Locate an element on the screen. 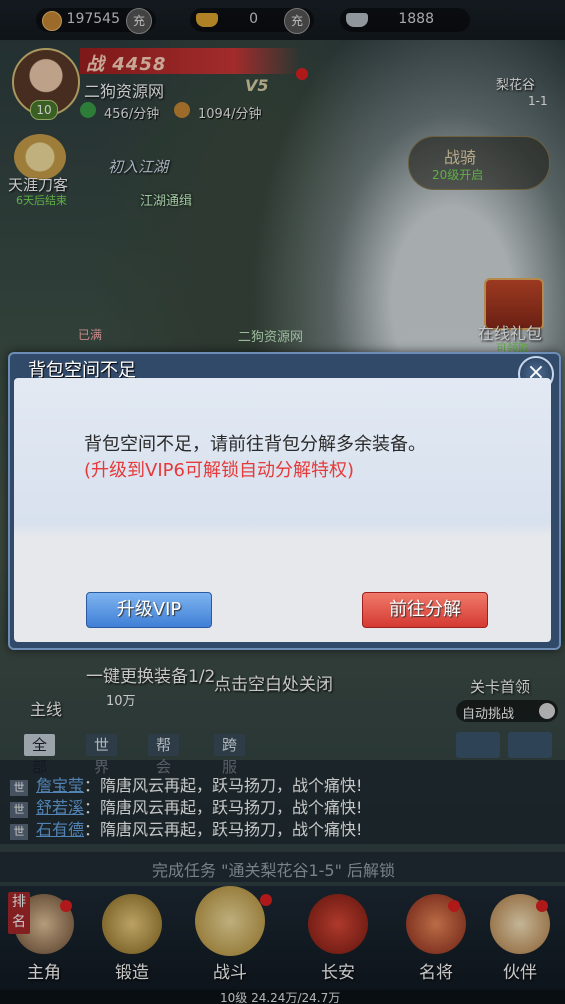  chat-sender: 詹宝莹 is located at coordinates (60, 785).